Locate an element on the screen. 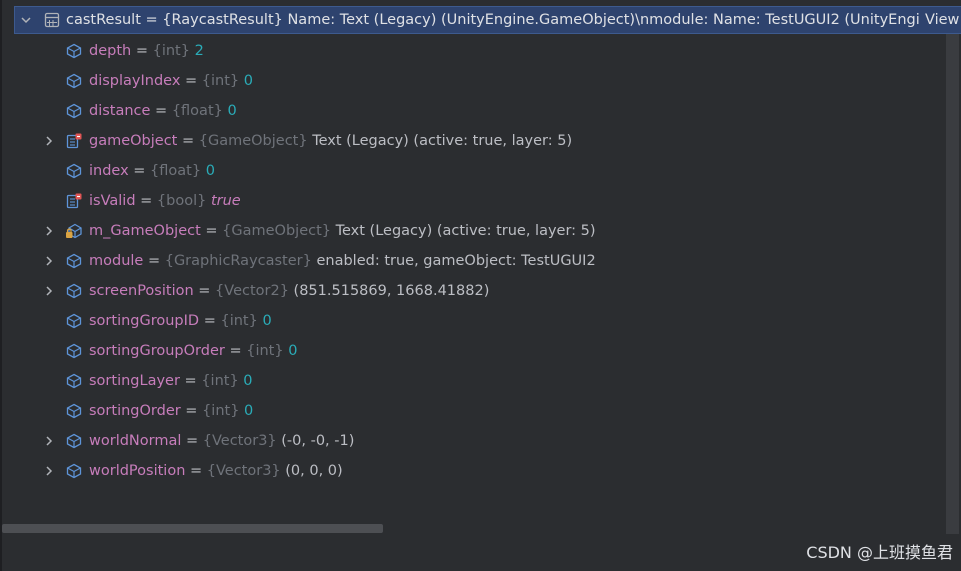 This screenshot has width=961, height=571. variable-value: (0, 0, 0) is located at coordinates (314, 471).